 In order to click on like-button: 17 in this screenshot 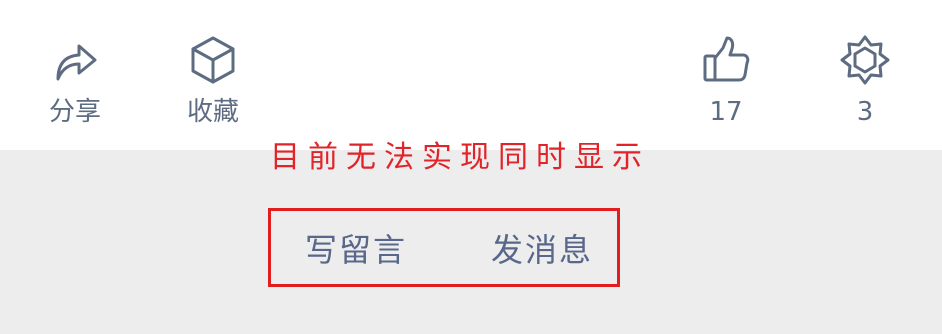, I will do `click(726, 81)`.